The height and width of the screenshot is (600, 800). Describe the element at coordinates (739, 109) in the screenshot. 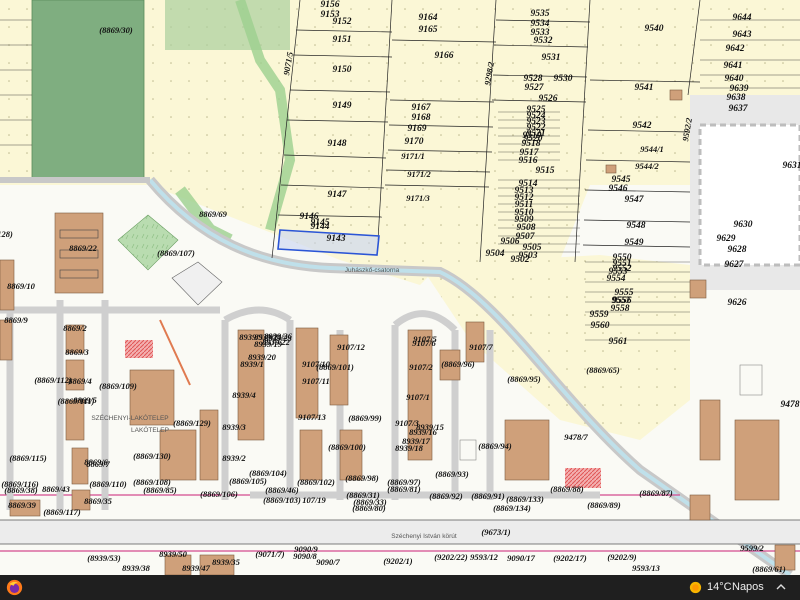

I see `parcel-label: 9637` at that location.